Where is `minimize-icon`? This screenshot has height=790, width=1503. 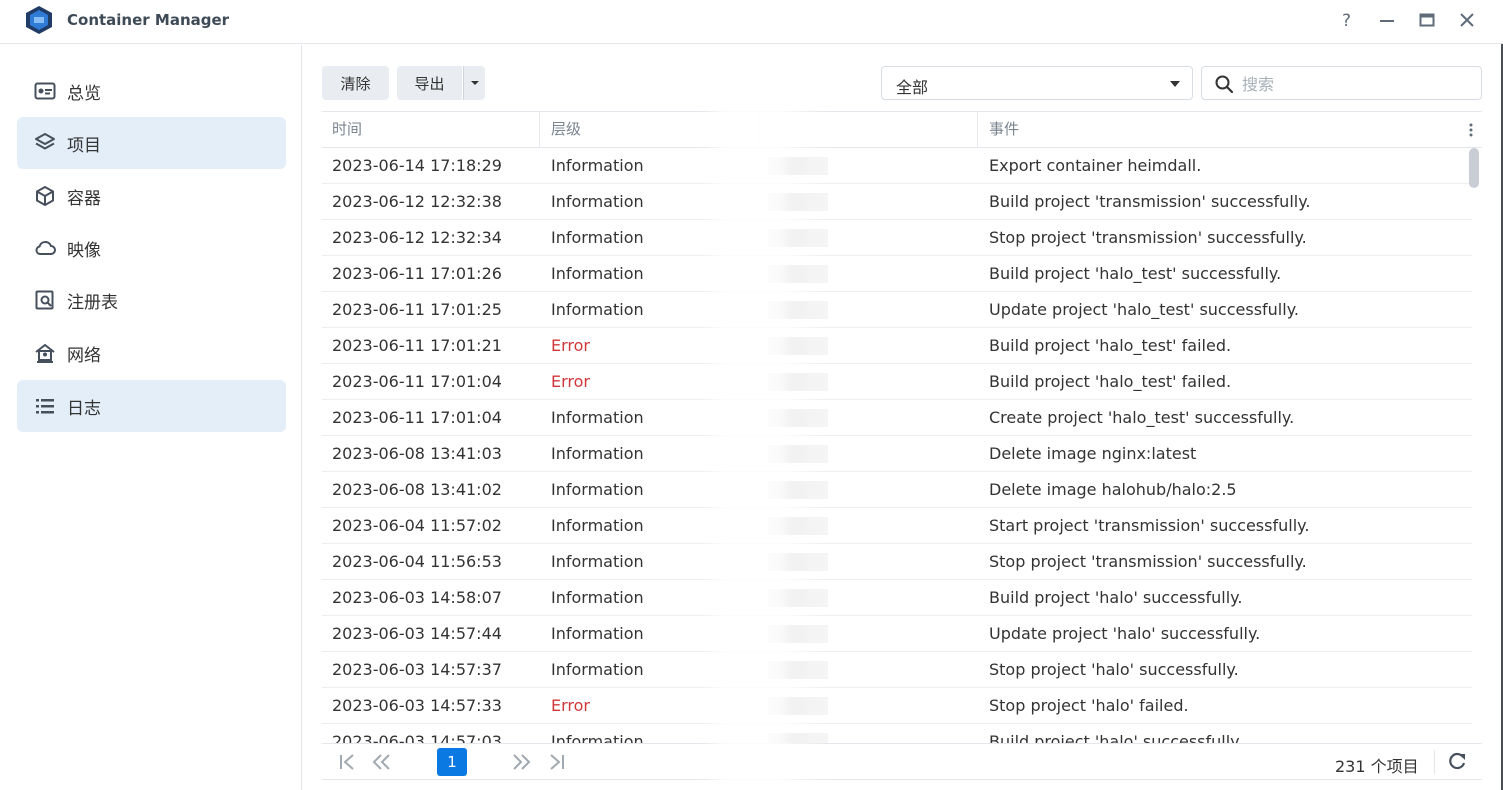
minimize-icon is located at coordinates (1387, 20).